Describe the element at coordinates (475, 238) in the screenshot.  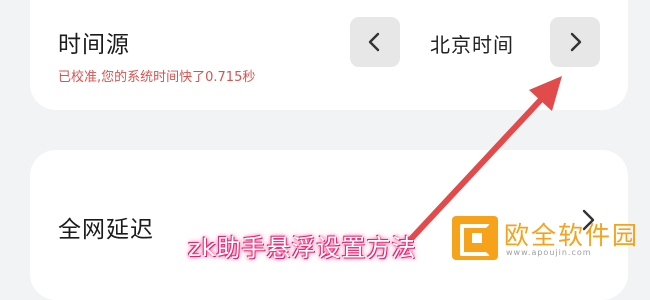
I see `watermark-logo-icon` at that location.